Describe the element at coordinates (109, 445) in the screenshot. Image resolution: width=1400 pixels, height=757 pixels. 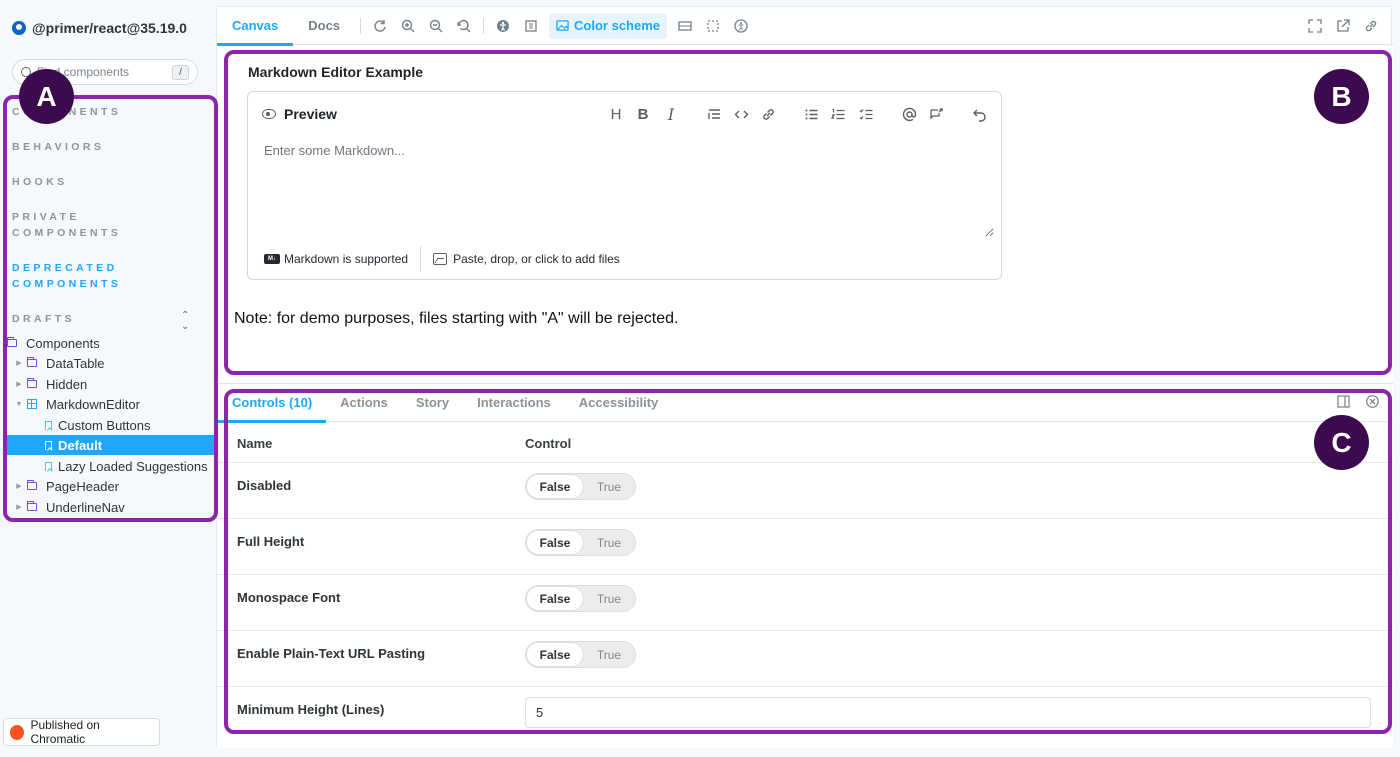
I see `story-default: Default` at that location.